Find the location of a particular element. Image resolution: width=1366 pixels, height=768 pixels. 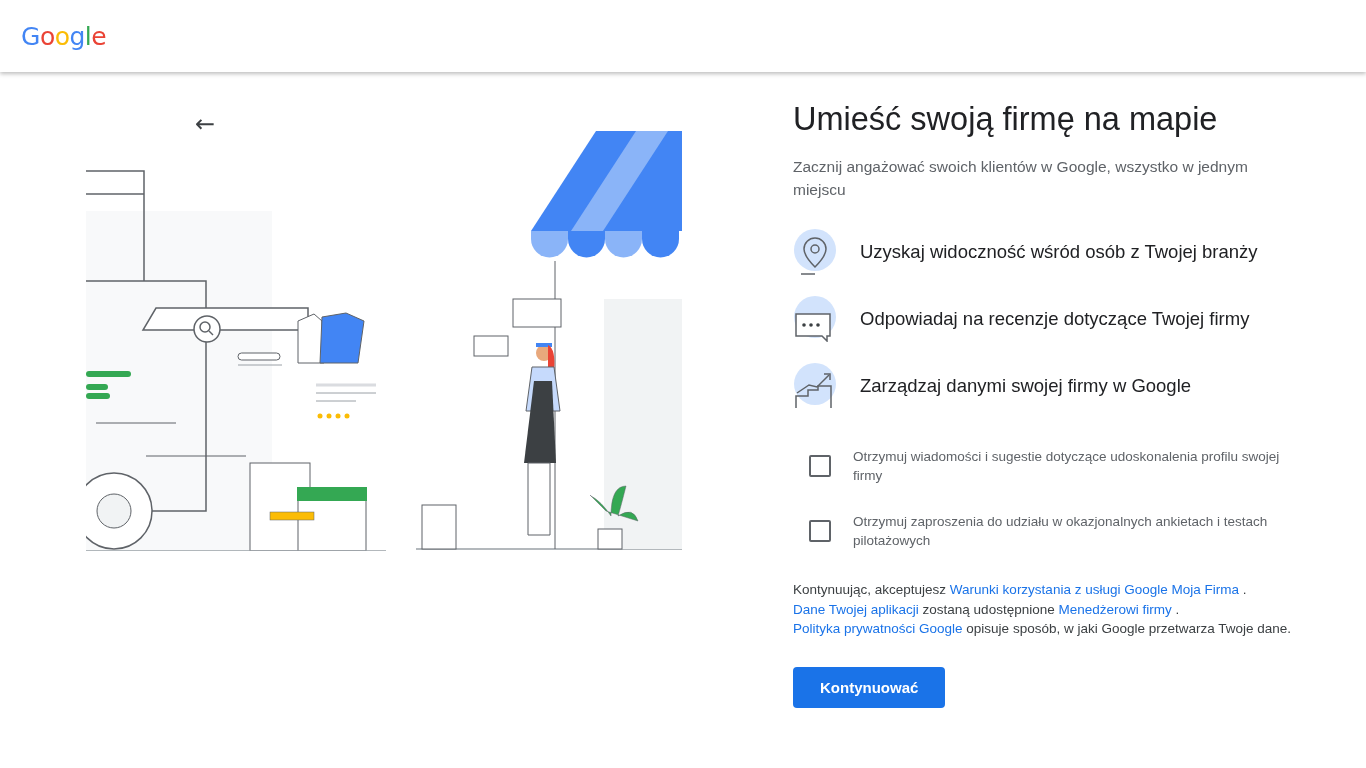

checkbox-label: Otrzymuj zaproszenia do udziału w okazjonalnych ankietach i testach pilotażowych is located at coordinates (1061, 531).